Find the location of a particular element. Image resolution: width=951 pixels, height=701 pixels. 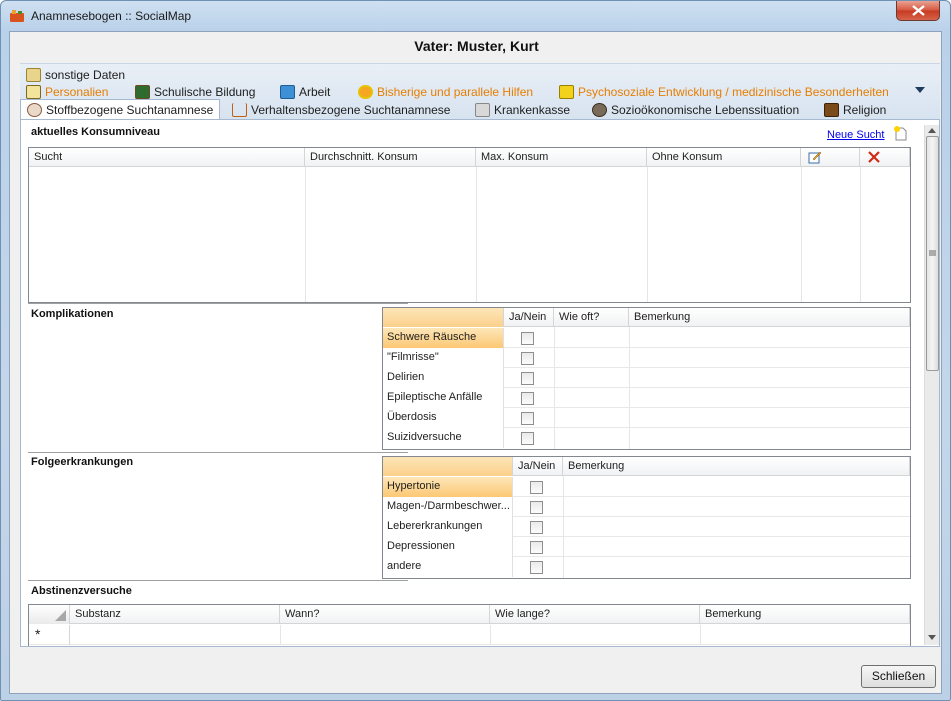

book-icon is located at coordinates (831, 110).